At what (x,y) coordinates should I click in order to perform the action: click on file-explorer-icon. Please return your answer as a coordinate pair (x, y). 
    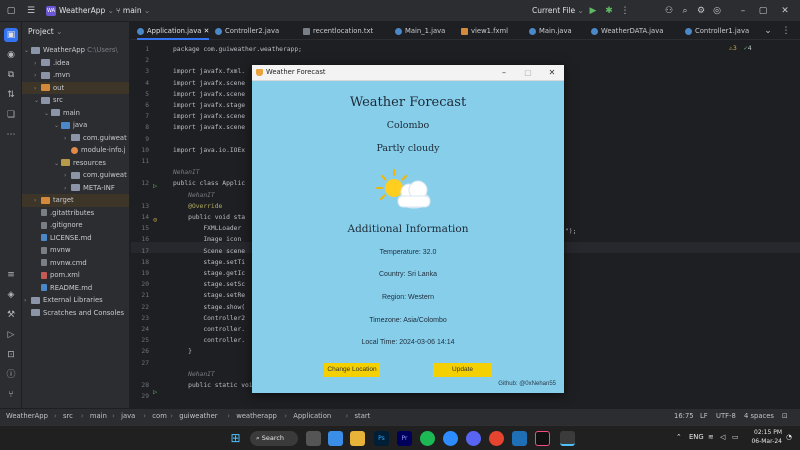
    Looking at the image, I should click on (357, 438).